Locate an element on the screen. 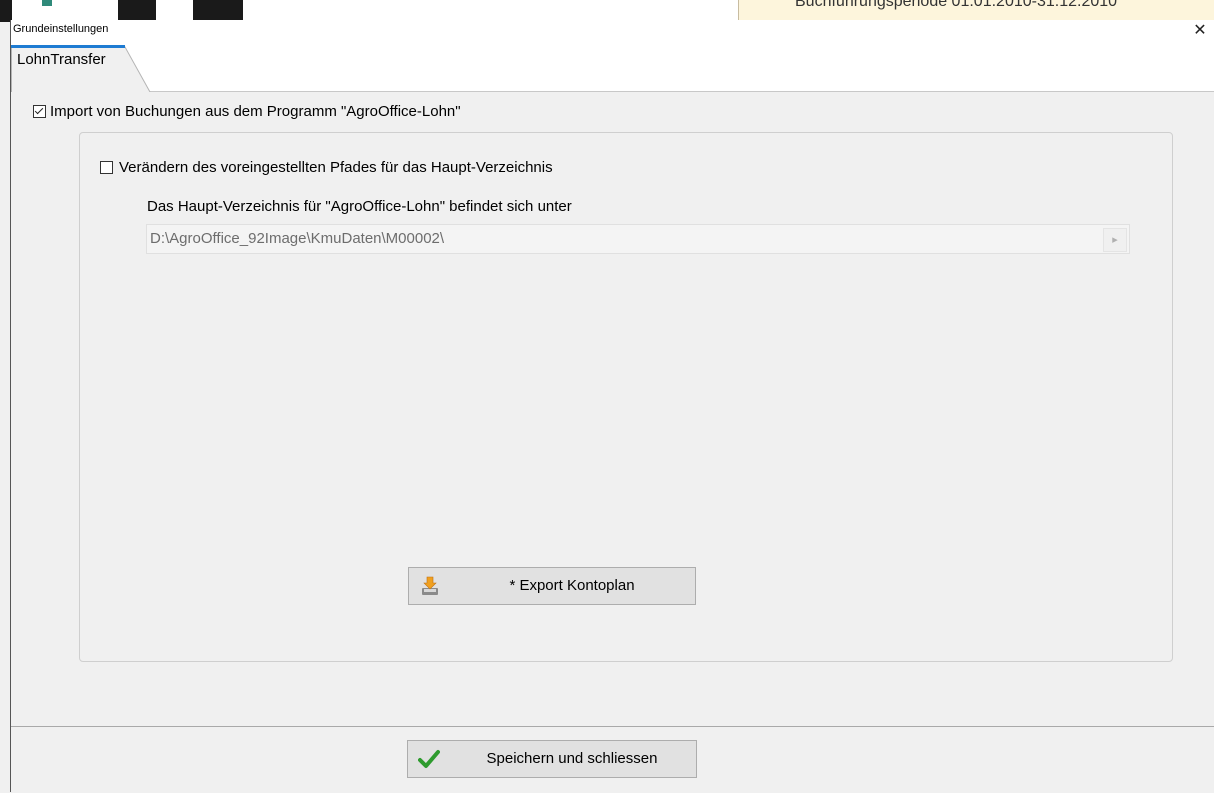  export-kontoplan-label: * Export Kontoplan is located at coordinates (572, 585).